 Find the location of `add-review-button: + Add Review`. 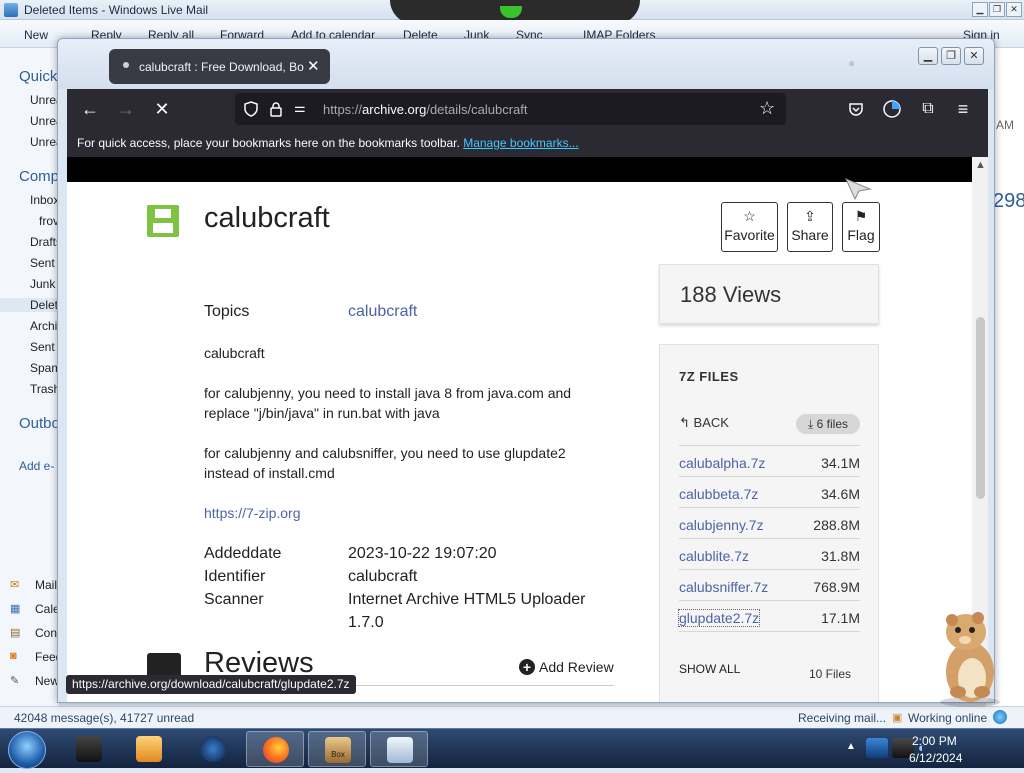

add-review-button: + Add Review is located at coordinates (566, 667).